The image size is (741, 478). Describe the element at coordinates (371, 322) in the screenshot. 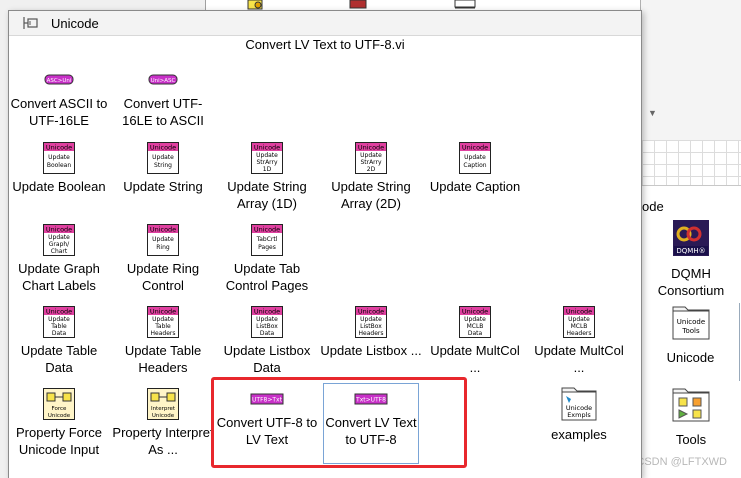

I see `unicode-update-listbox-headers-icon: Unicode Update ListBox Headers` at that location.